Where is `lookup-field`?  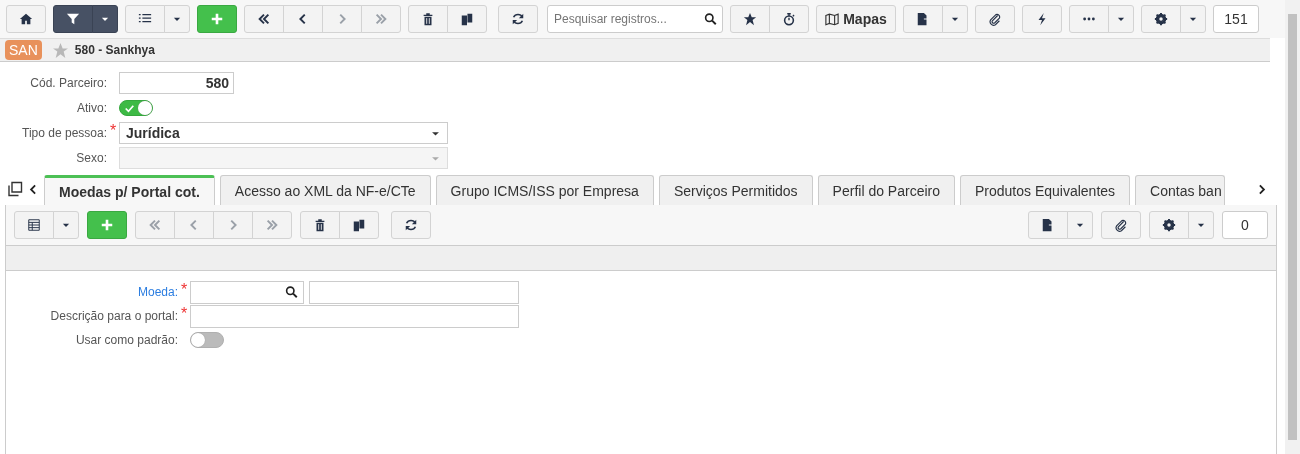 lookup-field is located at coordinates (247, 292).